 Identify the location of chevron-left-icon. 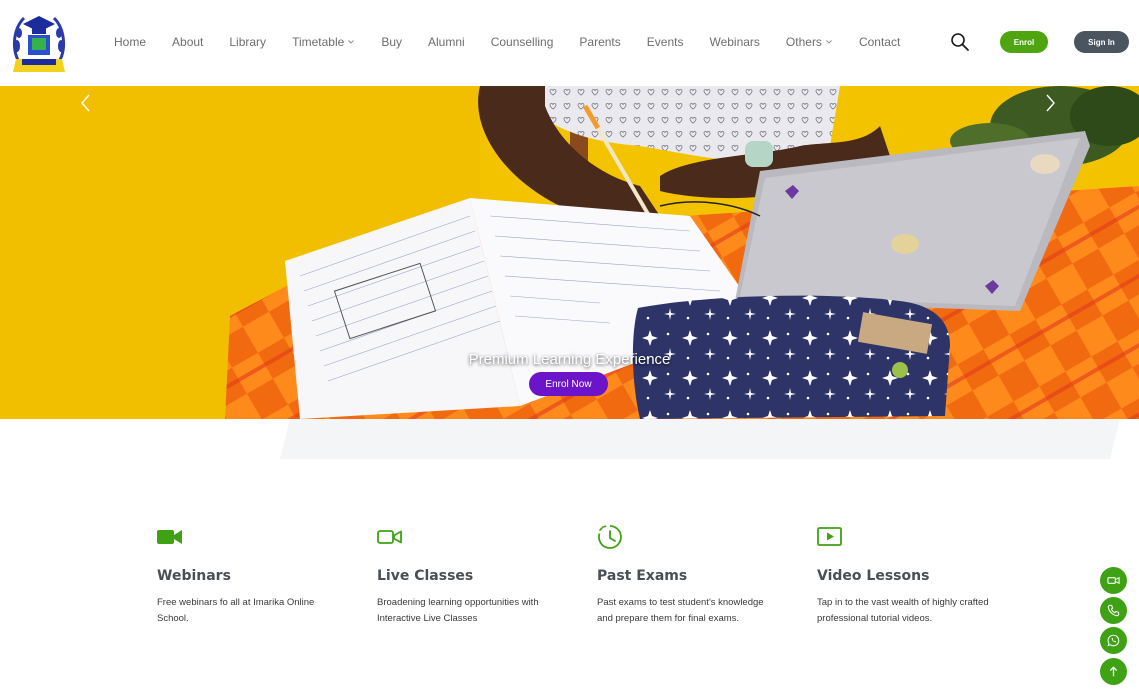
(85, 103).